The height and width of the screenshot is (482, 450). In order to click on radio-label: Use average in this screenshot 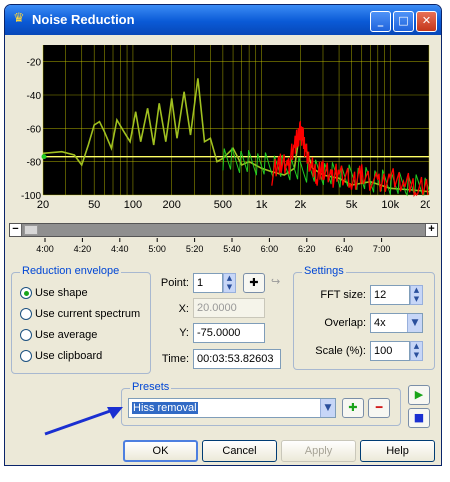, I will do `click(66, 334)`.